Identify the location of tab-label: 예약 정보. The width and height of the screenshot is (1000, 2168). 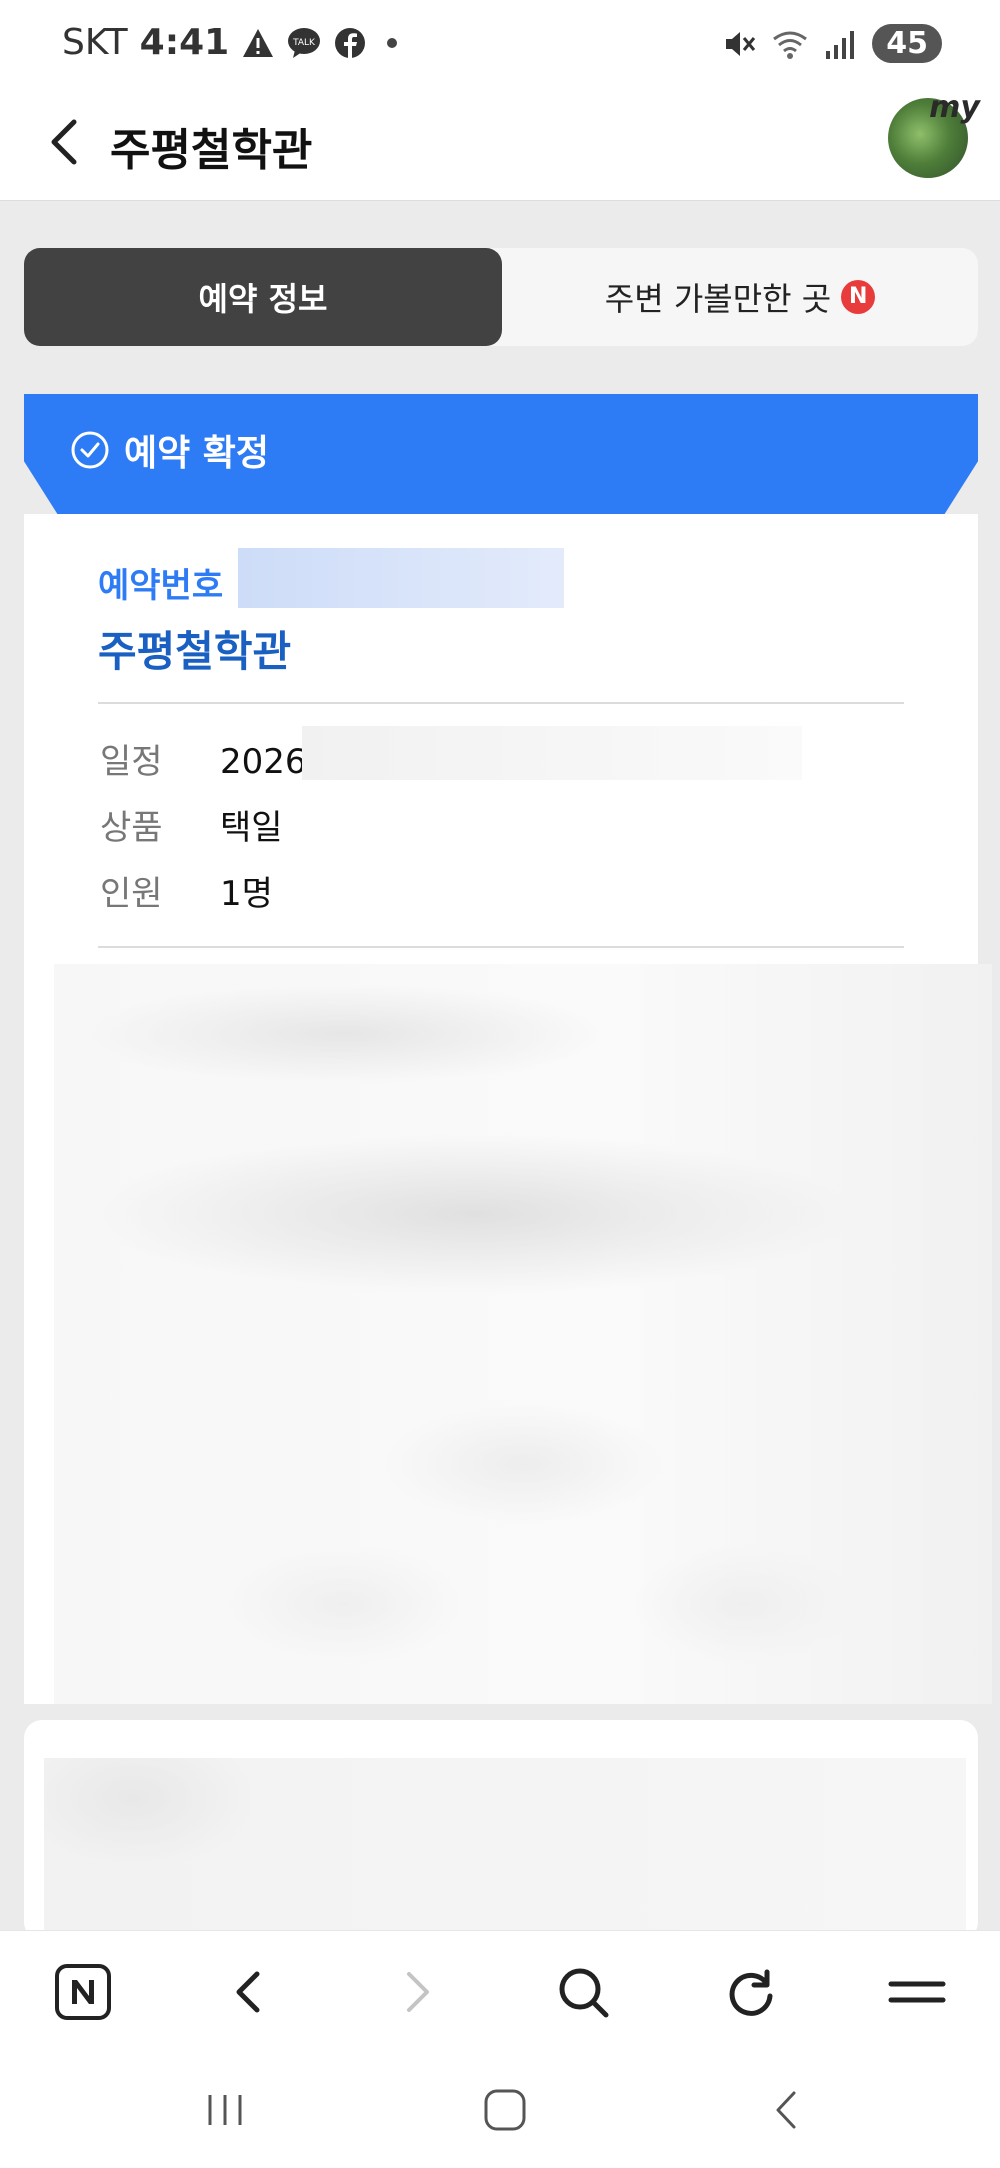
(263, 299).